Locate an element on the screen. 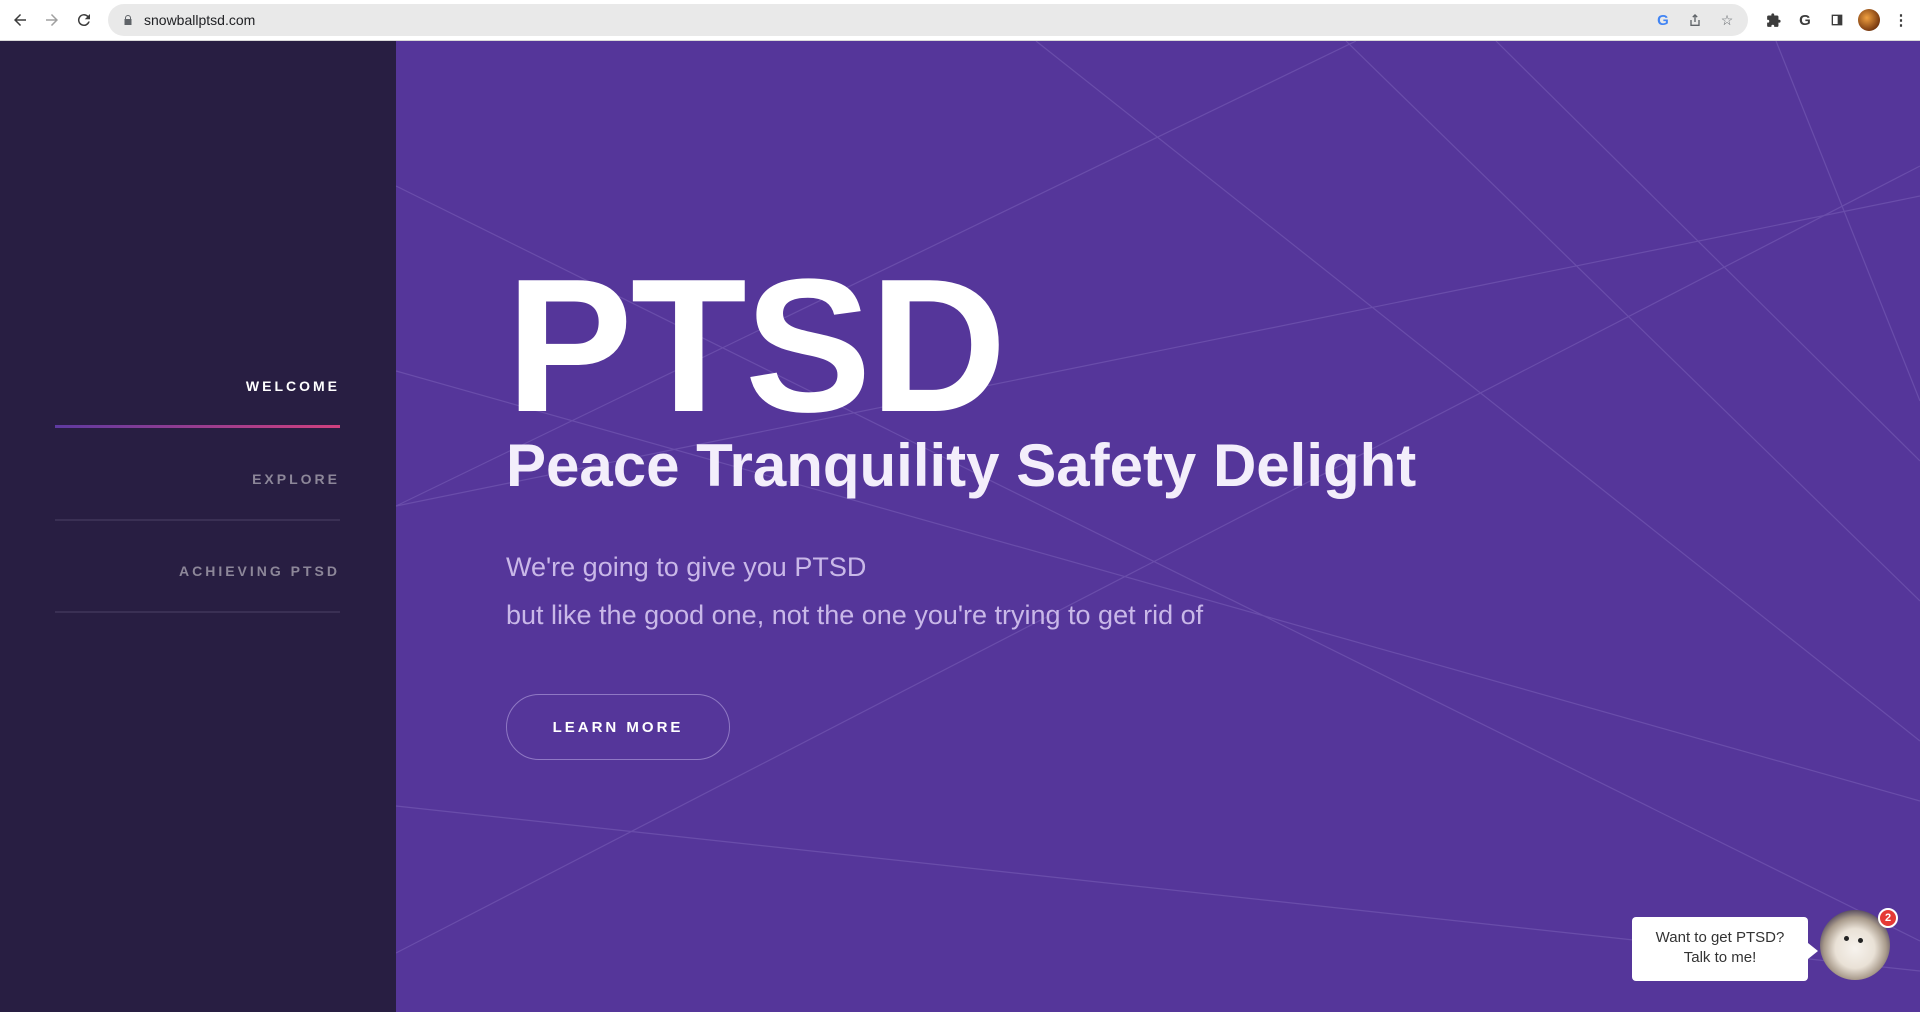 Image resolution: width=1920 pixels, height=1012 pixels. page-title: PTSD is located at coordinates (756, 346).